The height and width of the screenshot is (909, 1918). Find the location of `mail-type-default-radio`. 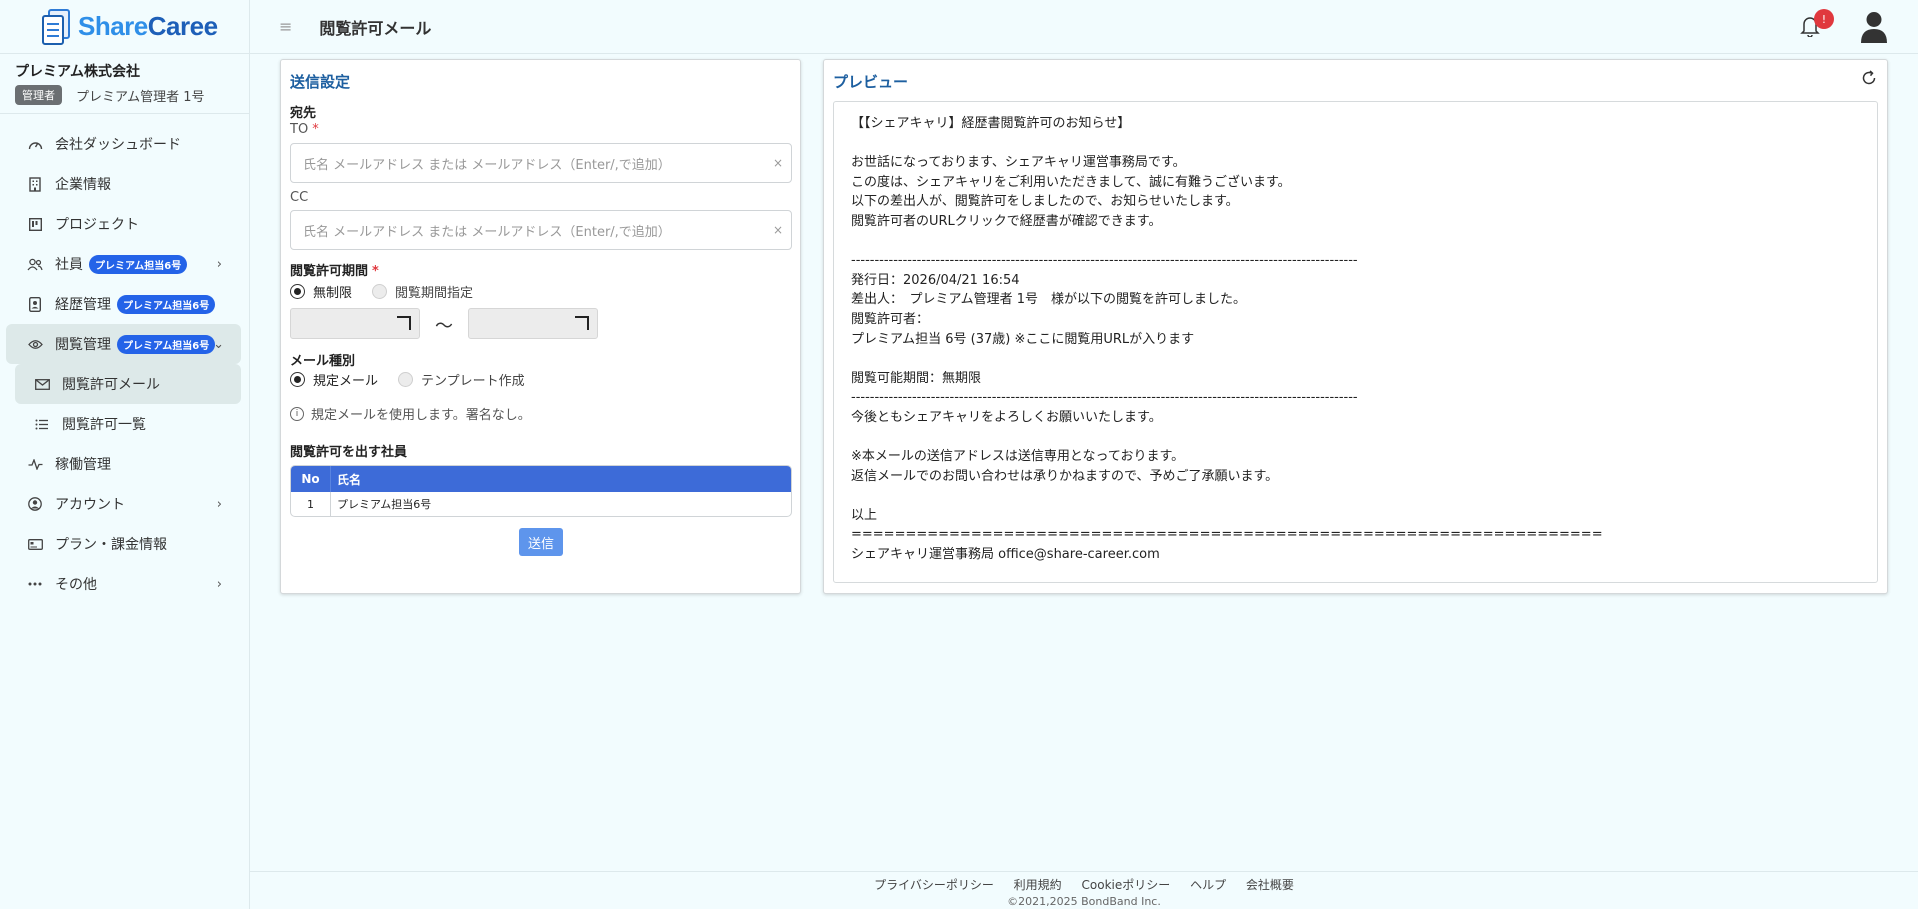

mail-type-default-radio is located at coordinates (297, 379).